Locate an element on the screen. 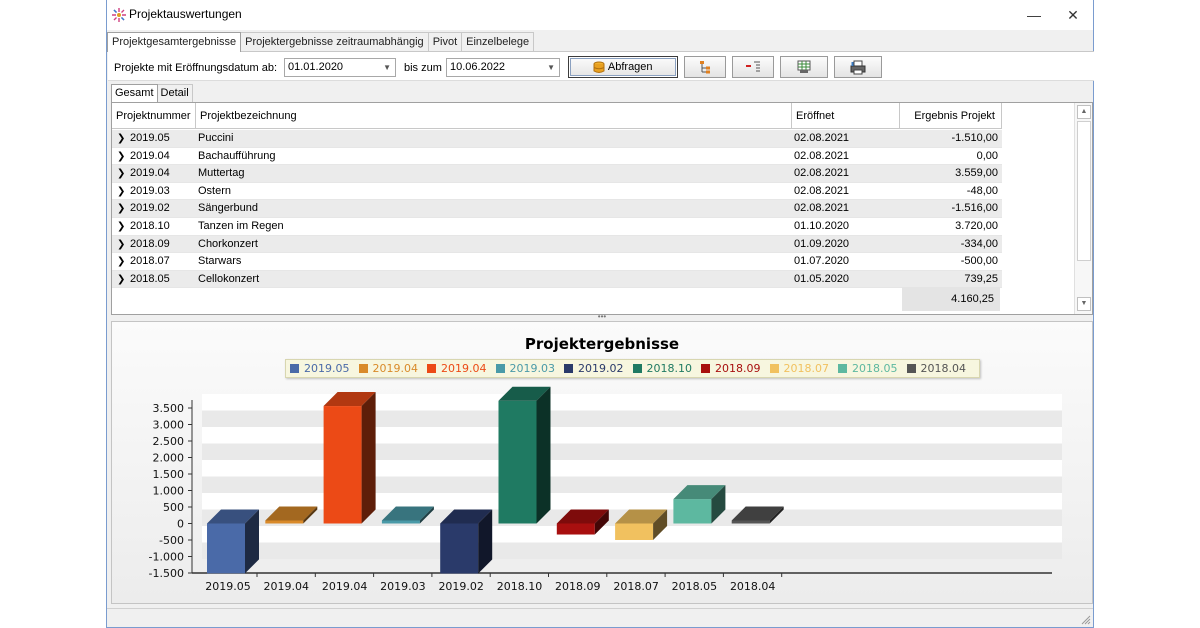 Image resolution: width=1200 pixels, height=628 pixels. bar-2019.04-side is located at coordinates (368, 458).